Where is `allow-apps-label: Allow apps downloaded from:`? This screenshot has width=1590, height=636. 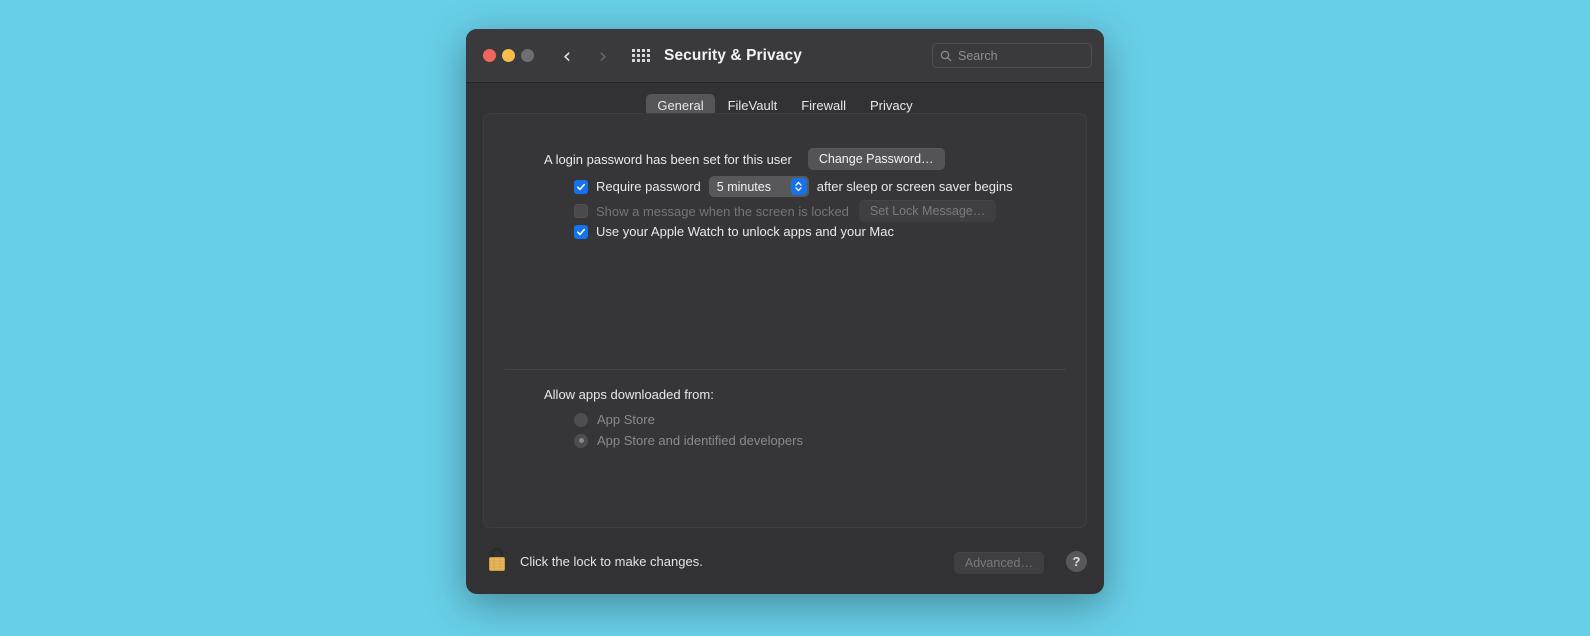 allow-apps-label: Allow apps downloaded from: is located at coordinates (629, 394).